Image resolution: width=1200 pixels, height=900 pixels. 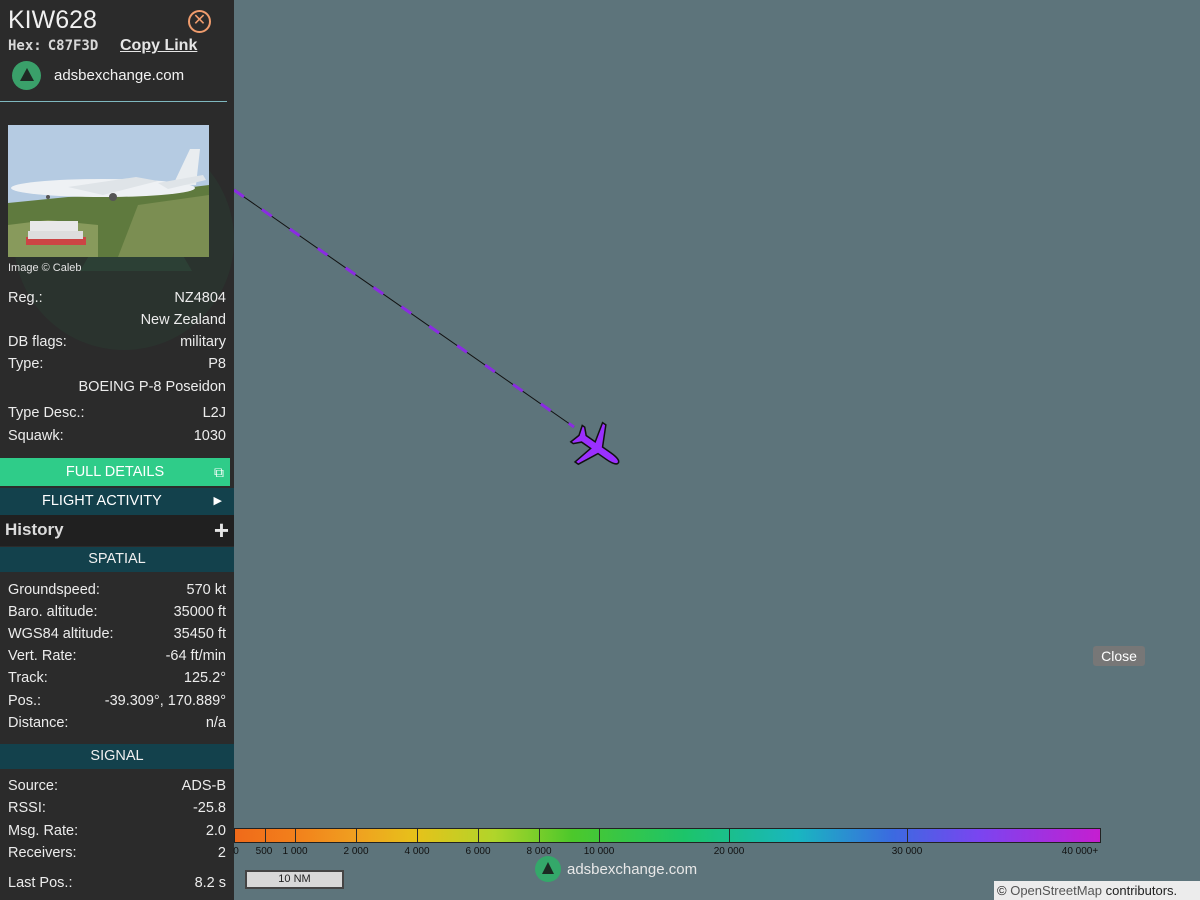 I want to click on baro-altitude-value: 35000 ft, so click(x=199, y=612).